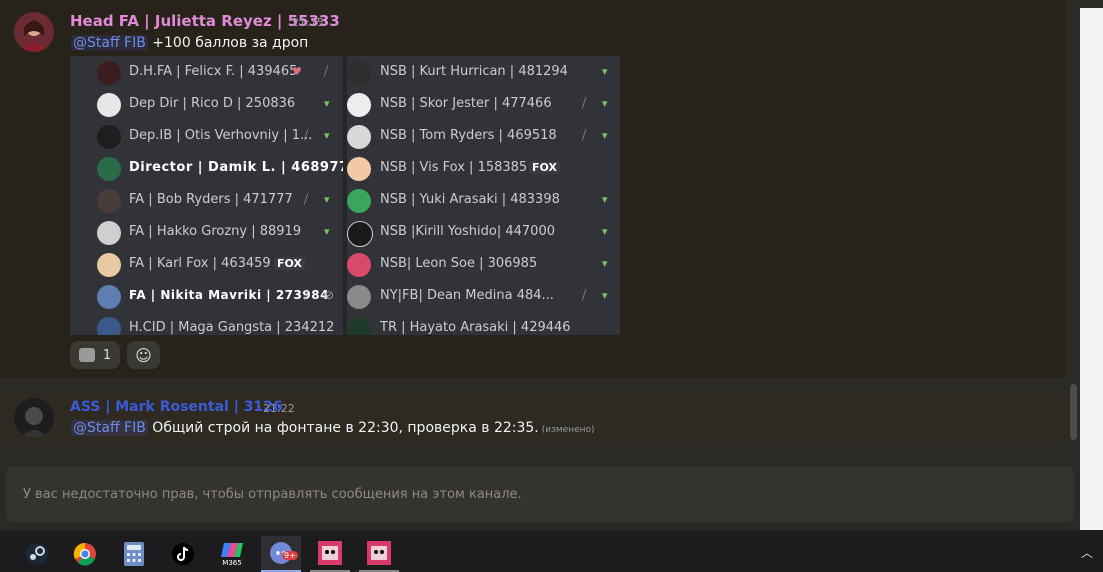 This screenshot has height=572, width=1103. I want to click on list-item: Dep Dir | Rico D | 250836 ▾, so click(206, 104).